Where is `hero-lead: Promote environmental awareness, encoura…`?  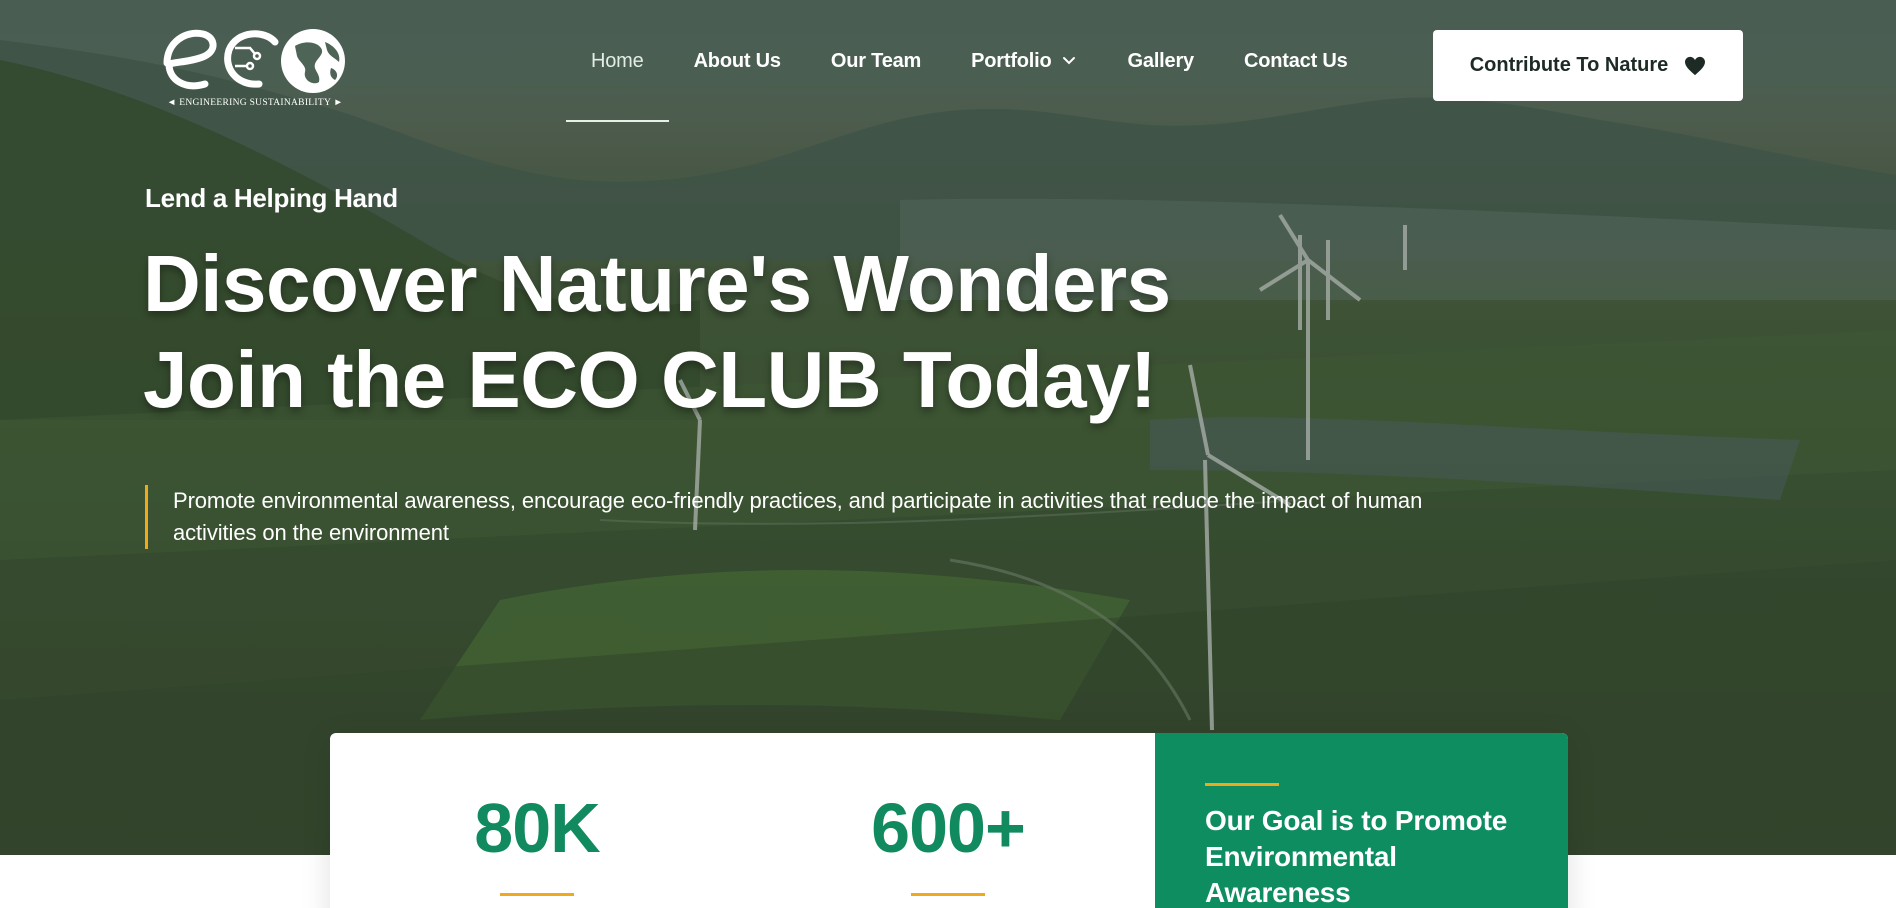 hero-lead: Promote environmental awareness, encoura… is located at coordinates (805, 517).